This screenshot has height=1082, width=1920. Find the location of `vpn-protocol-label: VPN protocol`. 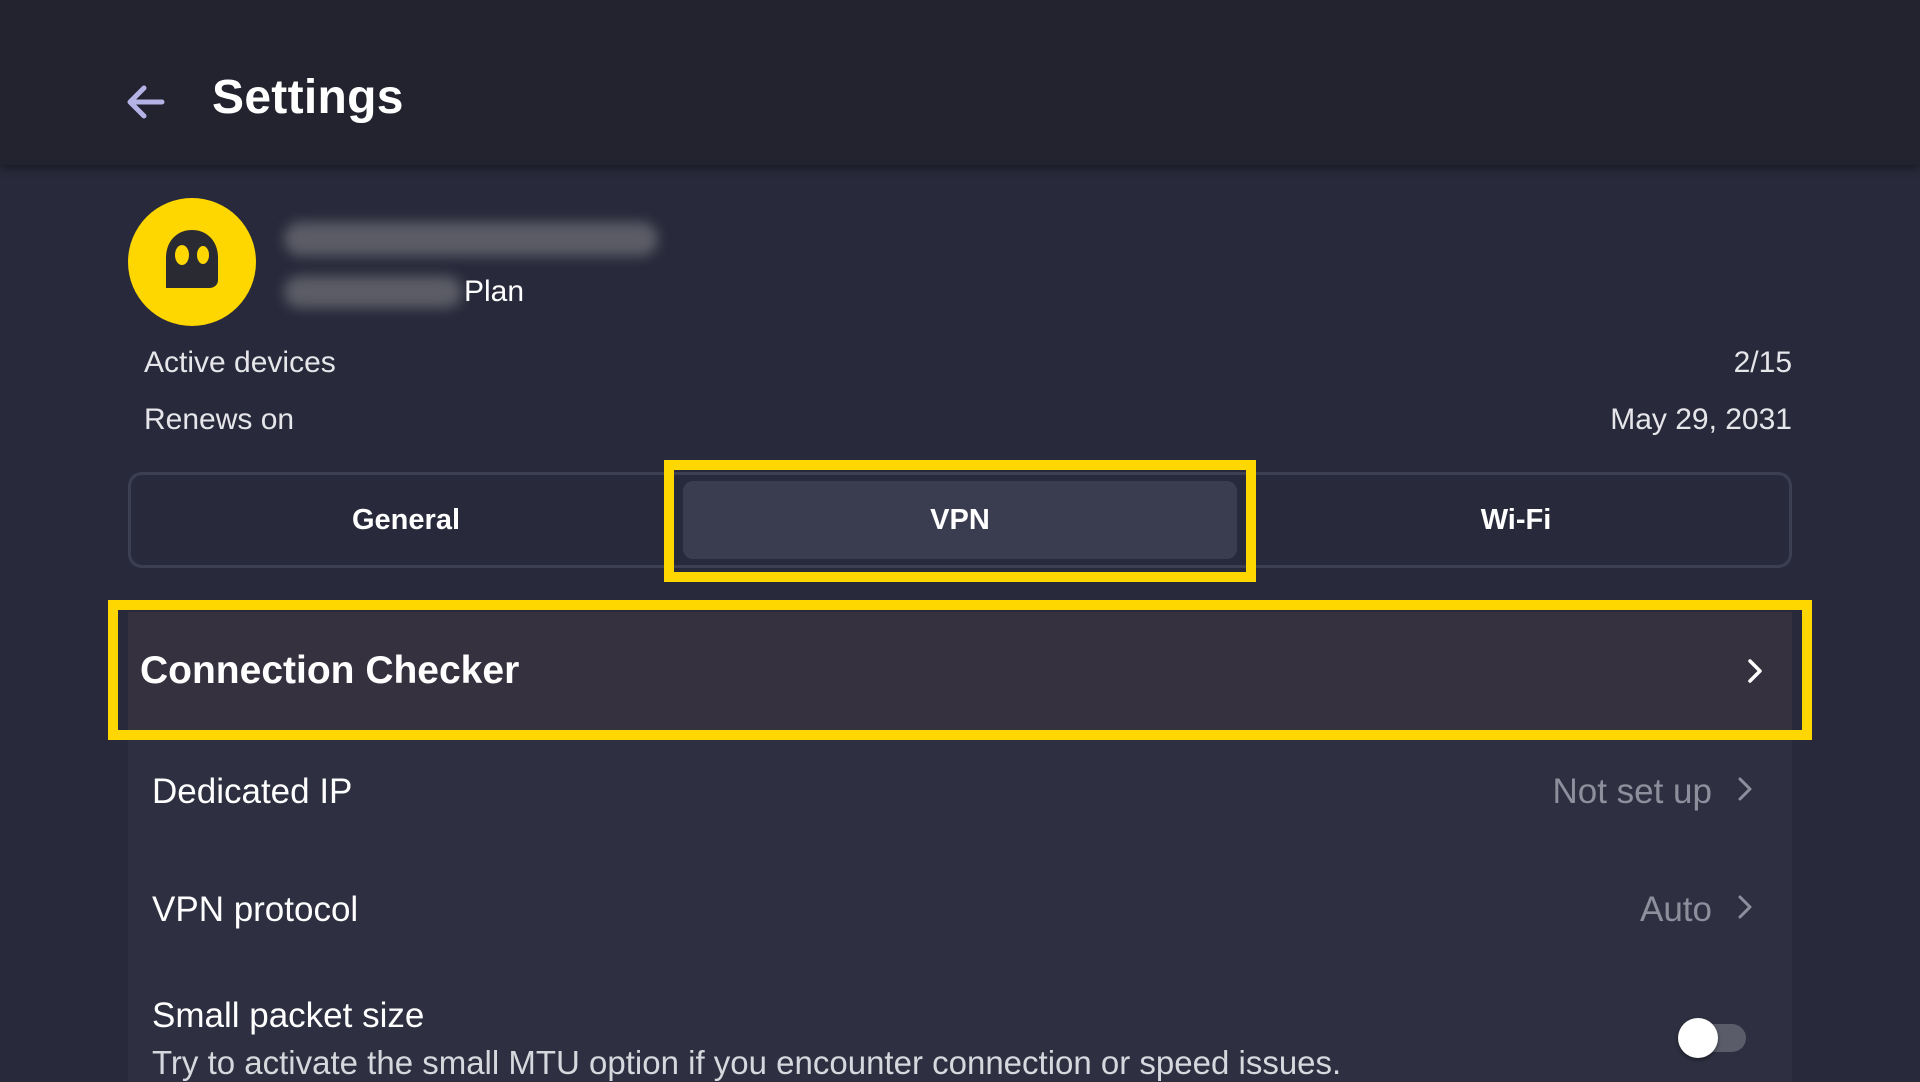

vpn-protocol-label: VPN protocol is located at coordinates (255, 909).